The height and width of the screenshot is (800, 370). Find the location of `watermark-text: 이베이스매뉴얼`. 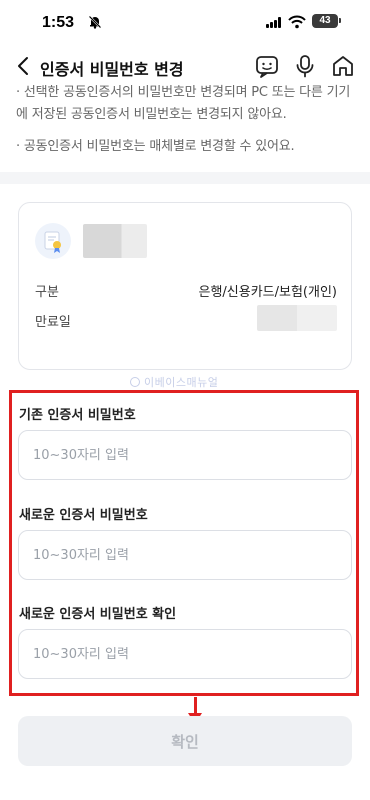

watermark-text: 이베이스매뉴얼 is located at coordinates (181, 382).